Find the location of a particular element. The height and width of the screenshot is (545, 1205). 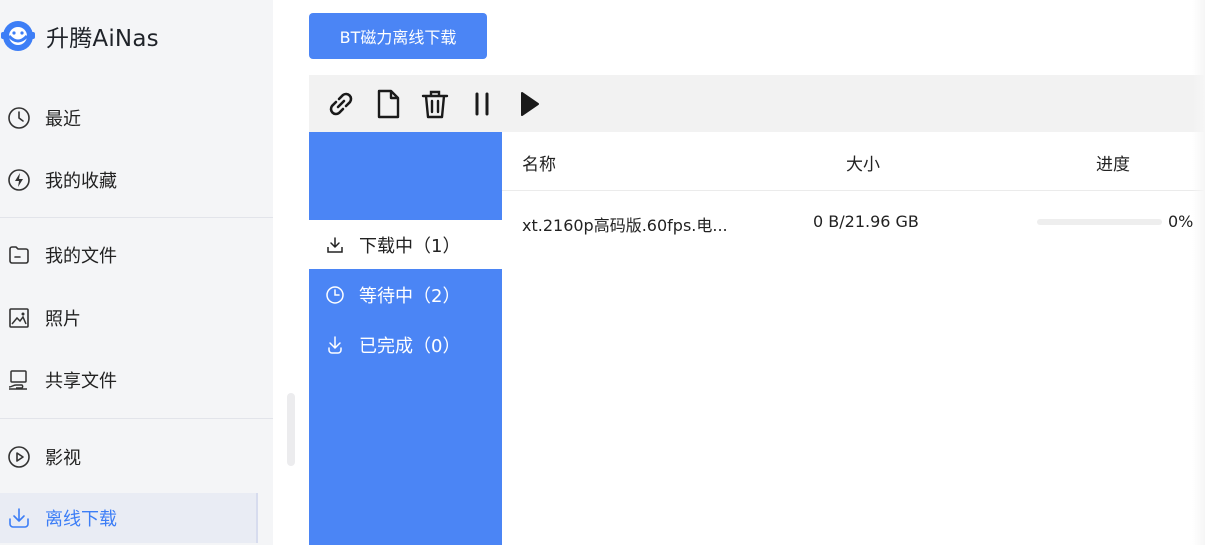

tab-downloading: 下载中（1） is located at coordinates (405, 244).